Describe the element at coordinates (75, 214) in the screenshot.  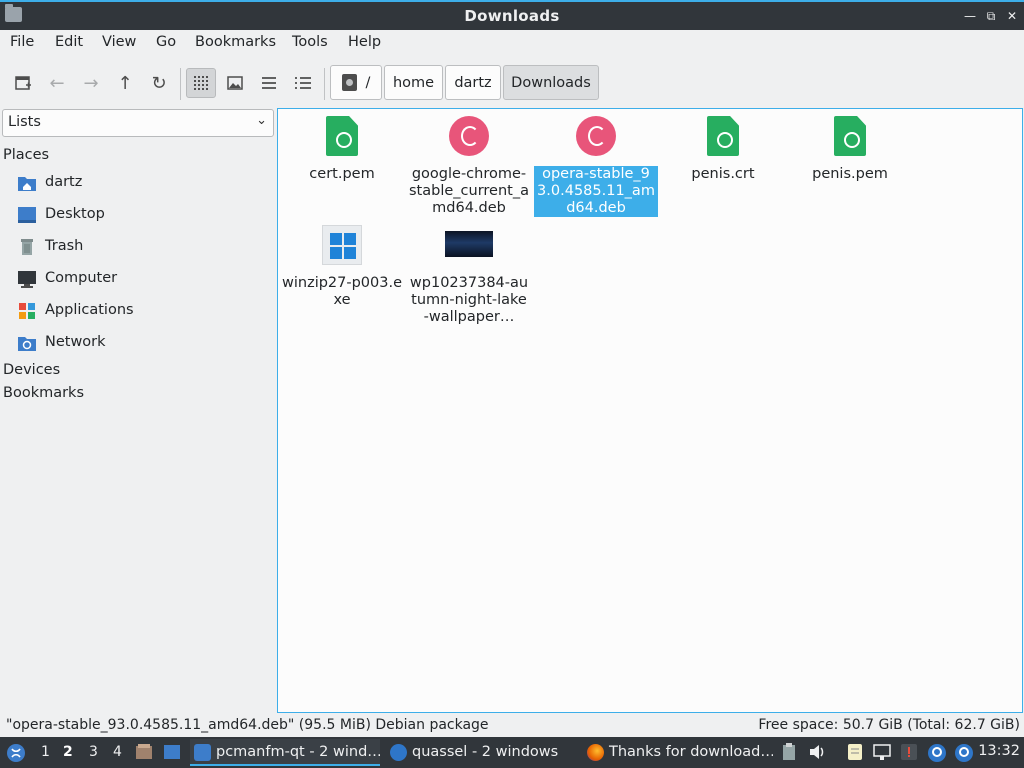
I see `sidebar-item-label: Desktop` at that location.